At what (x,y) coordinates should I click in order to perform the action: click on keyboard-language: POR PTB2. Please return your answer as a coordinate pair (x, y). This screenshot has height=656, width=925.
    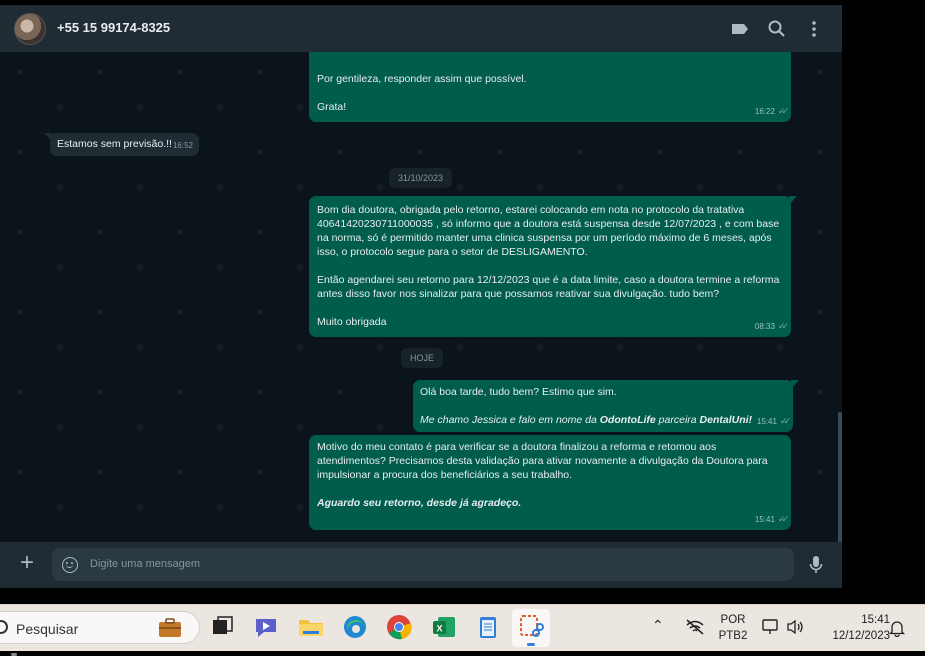
    Looking at the image, I should click on (733, 628).